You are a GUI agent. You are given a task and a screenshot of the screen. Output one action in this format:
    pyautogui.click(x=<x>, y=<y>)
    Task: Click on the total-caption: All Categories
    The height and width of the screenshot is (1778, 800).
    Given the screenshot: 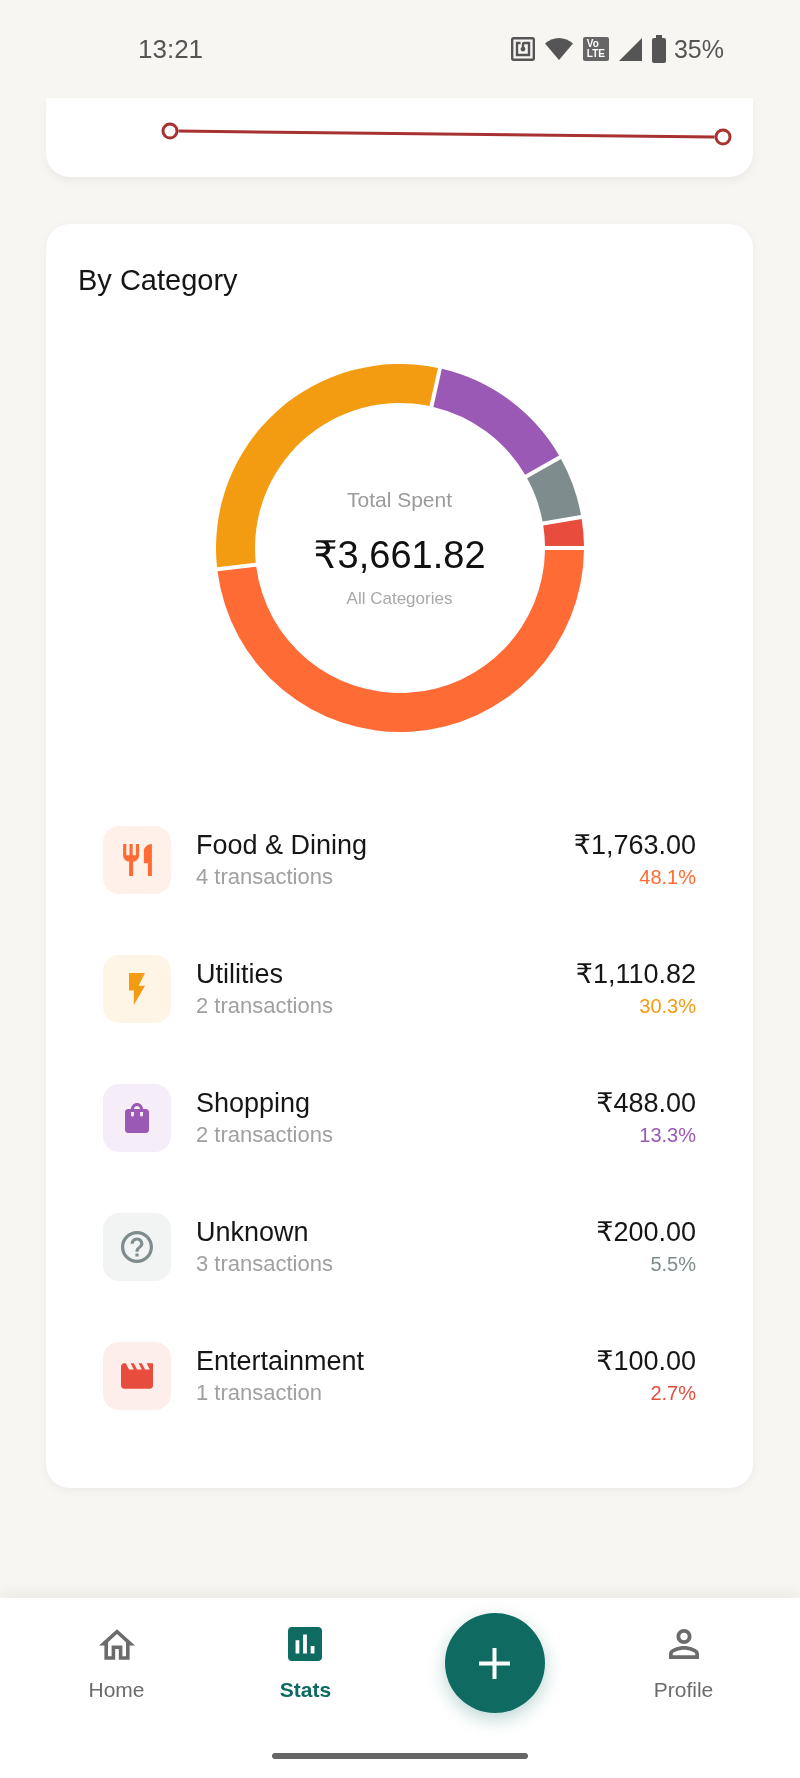 What is the action you would take?
    pyautogui.click(x=399, y=598)
    